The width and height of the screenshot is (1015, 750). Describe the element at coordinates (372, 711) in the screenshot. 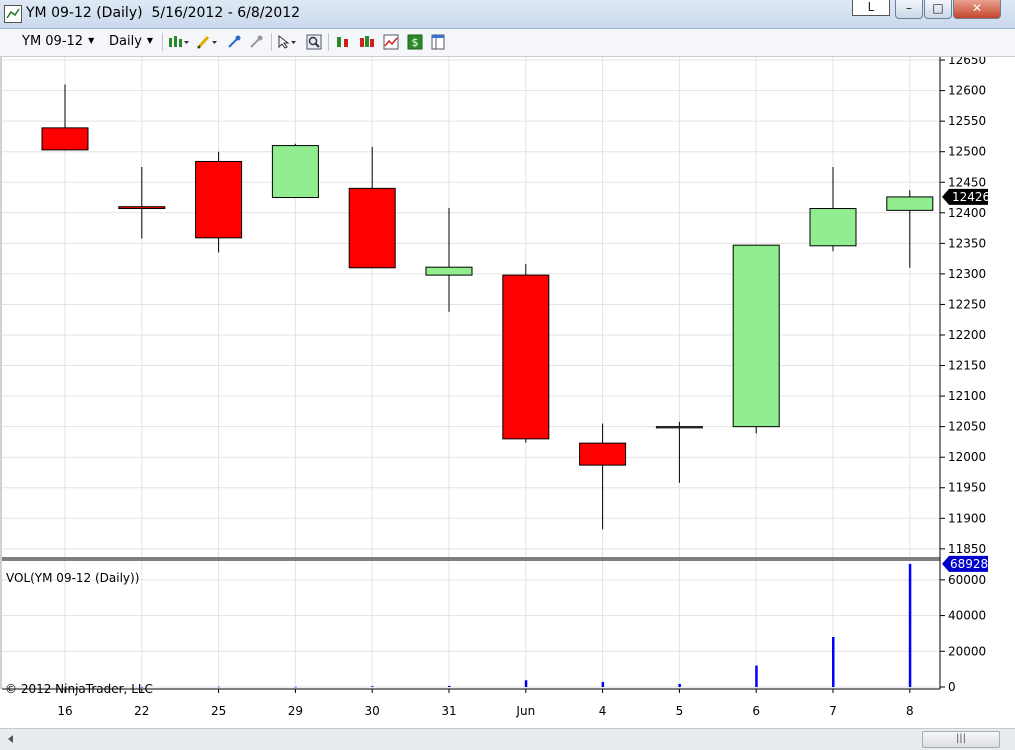

I see `time-tick-label: 30` at that location.